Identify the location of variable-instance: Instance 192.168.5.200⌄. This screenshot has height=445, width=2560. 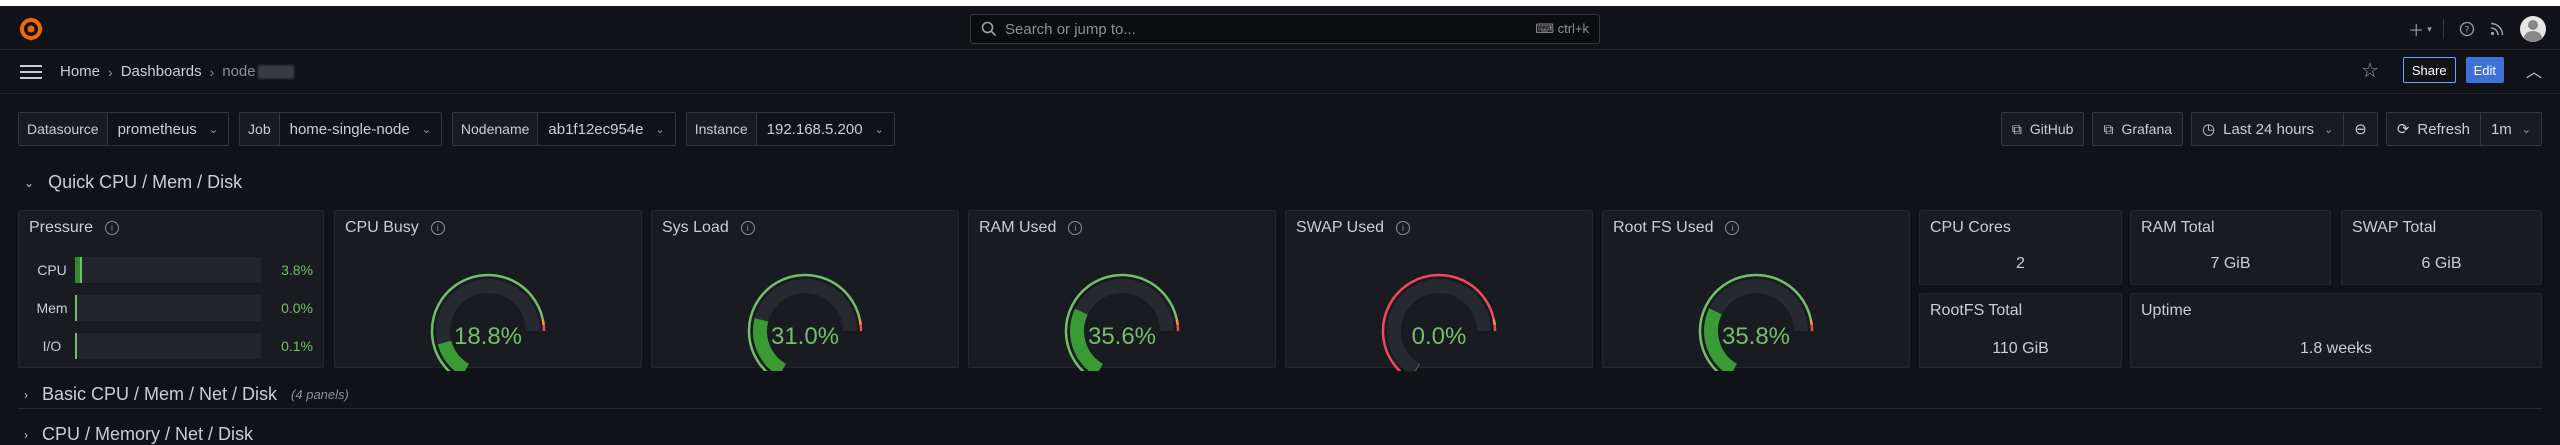
(790, 129).